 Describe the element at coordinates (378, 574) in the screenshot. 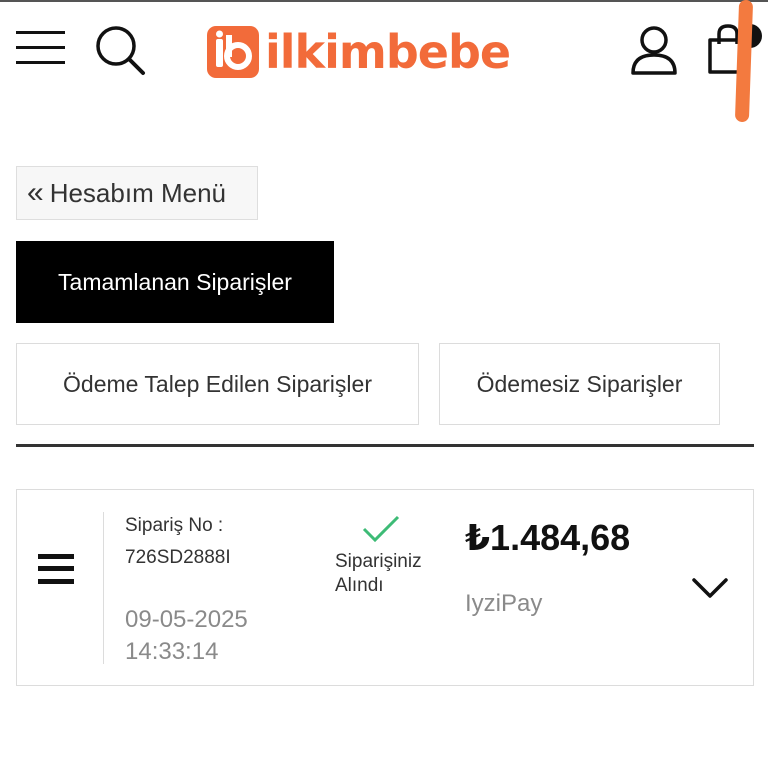

I see `order-status: Siparişiniz Alındı` at that location.